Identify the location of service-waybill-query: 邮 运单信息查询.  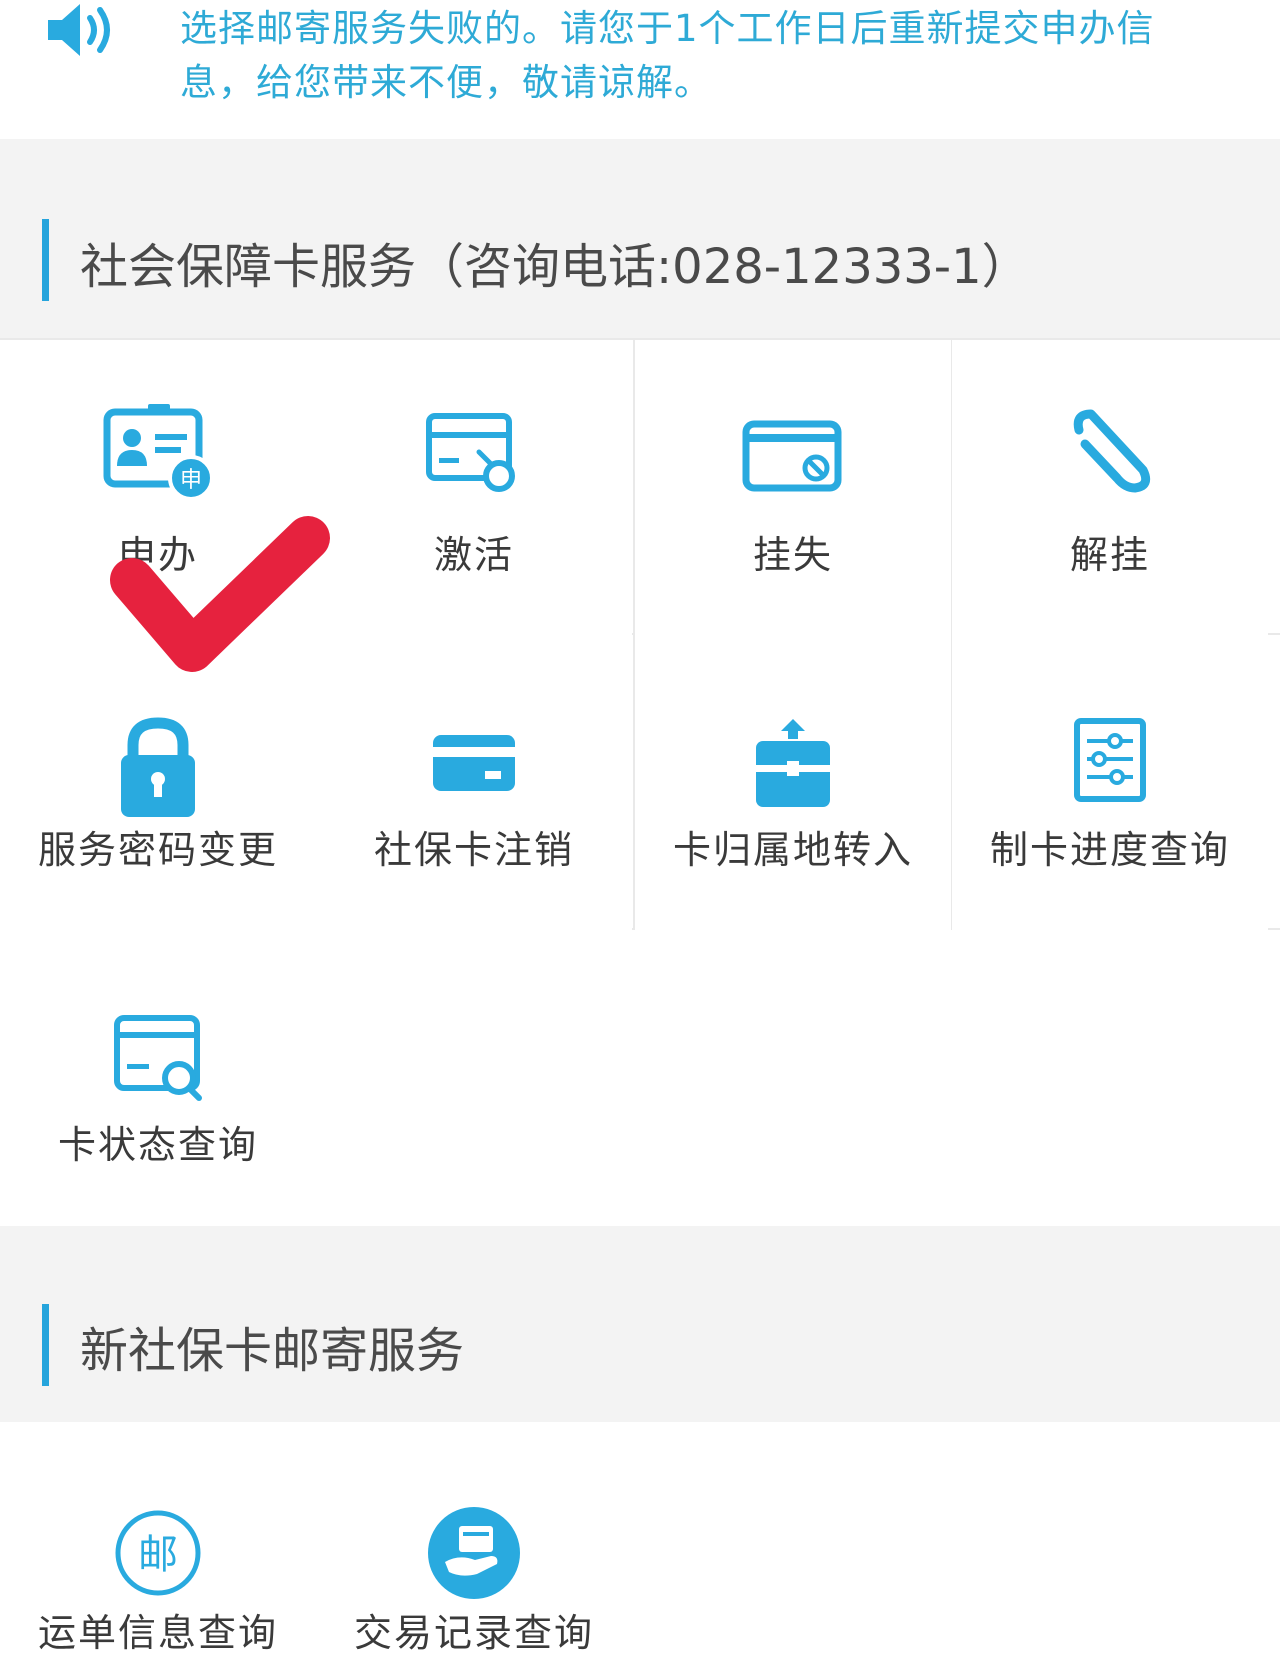
(158, 1550).